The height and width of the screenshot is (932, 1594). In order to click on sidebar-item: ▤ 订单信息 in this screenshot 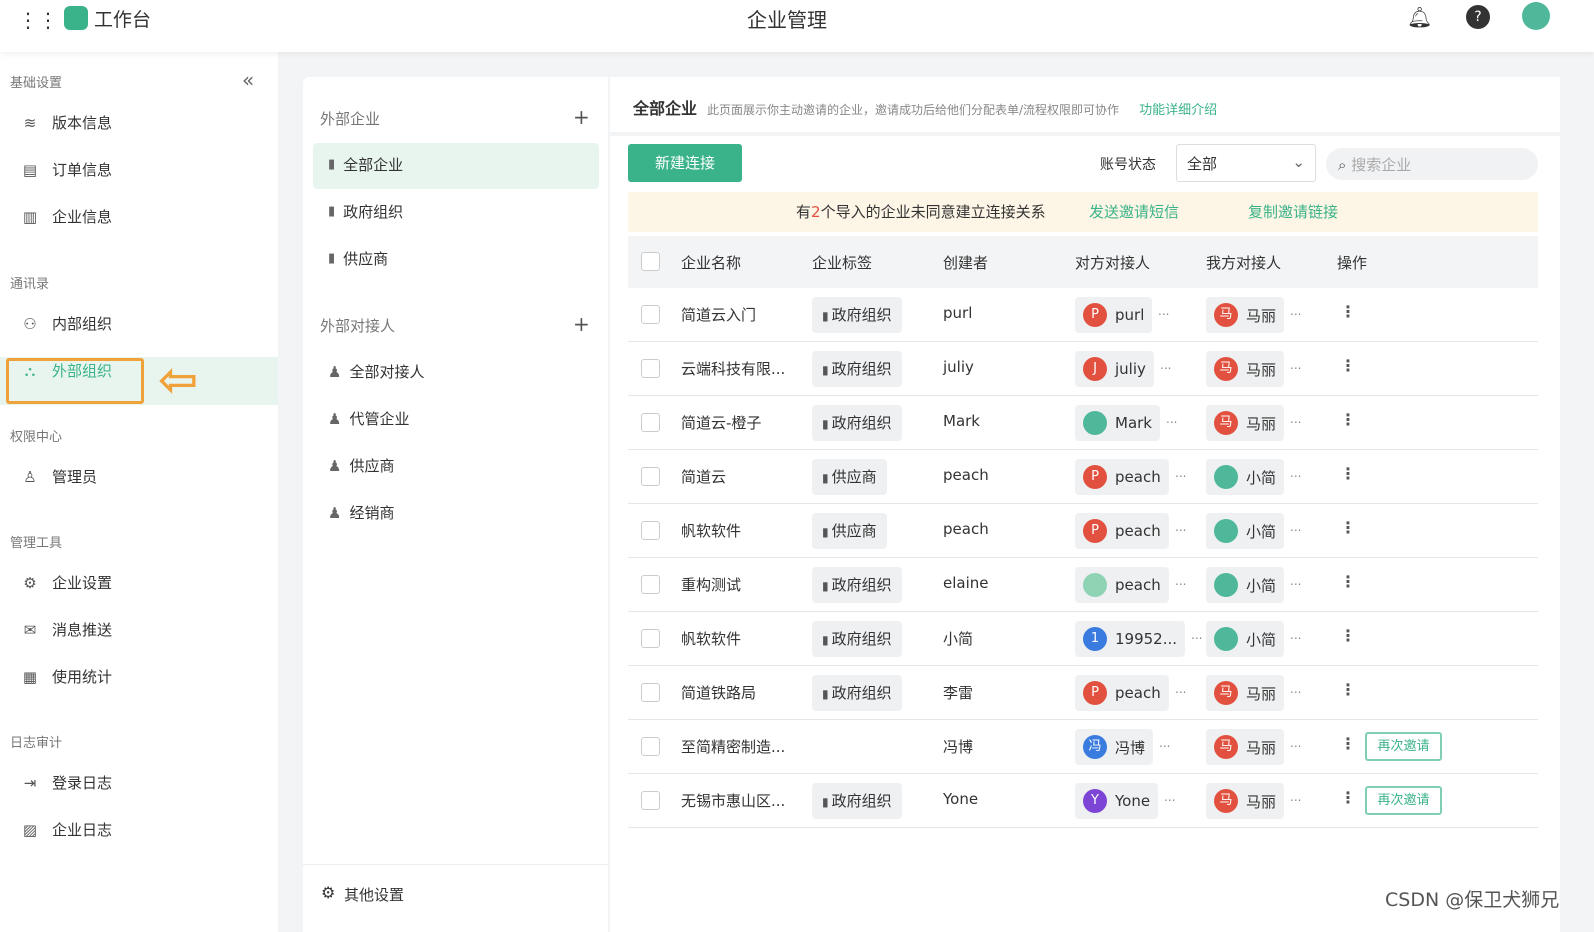, I will do `click(66, 169)`.